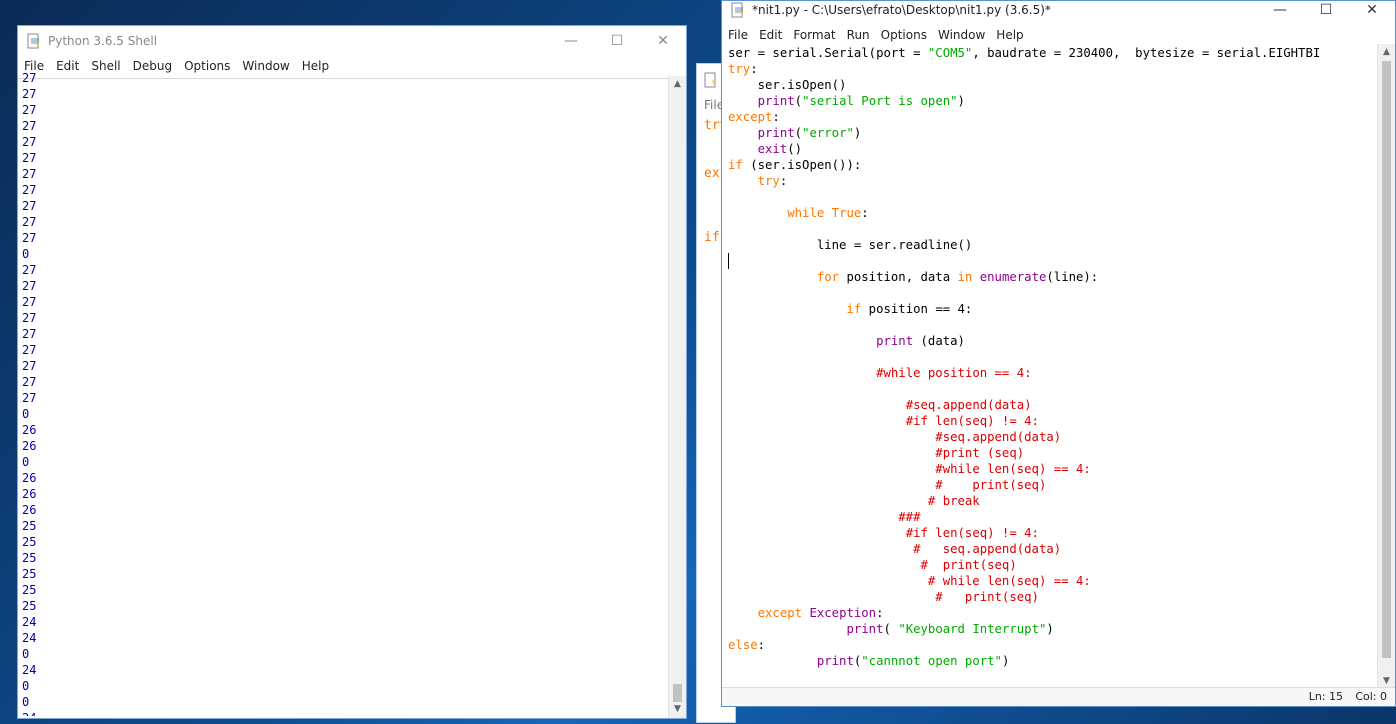  Describe the element at coordinates (903, 33) in the screenshot. I see `menu-options: Options` at that location.